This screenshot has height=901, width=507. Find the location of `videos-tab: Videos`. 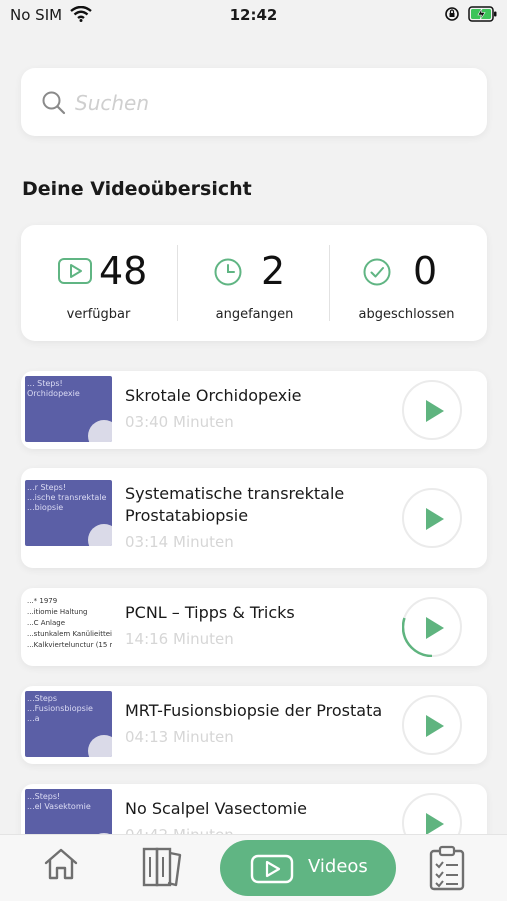

videos-tab: Videos is located at coordinates (308, 868).